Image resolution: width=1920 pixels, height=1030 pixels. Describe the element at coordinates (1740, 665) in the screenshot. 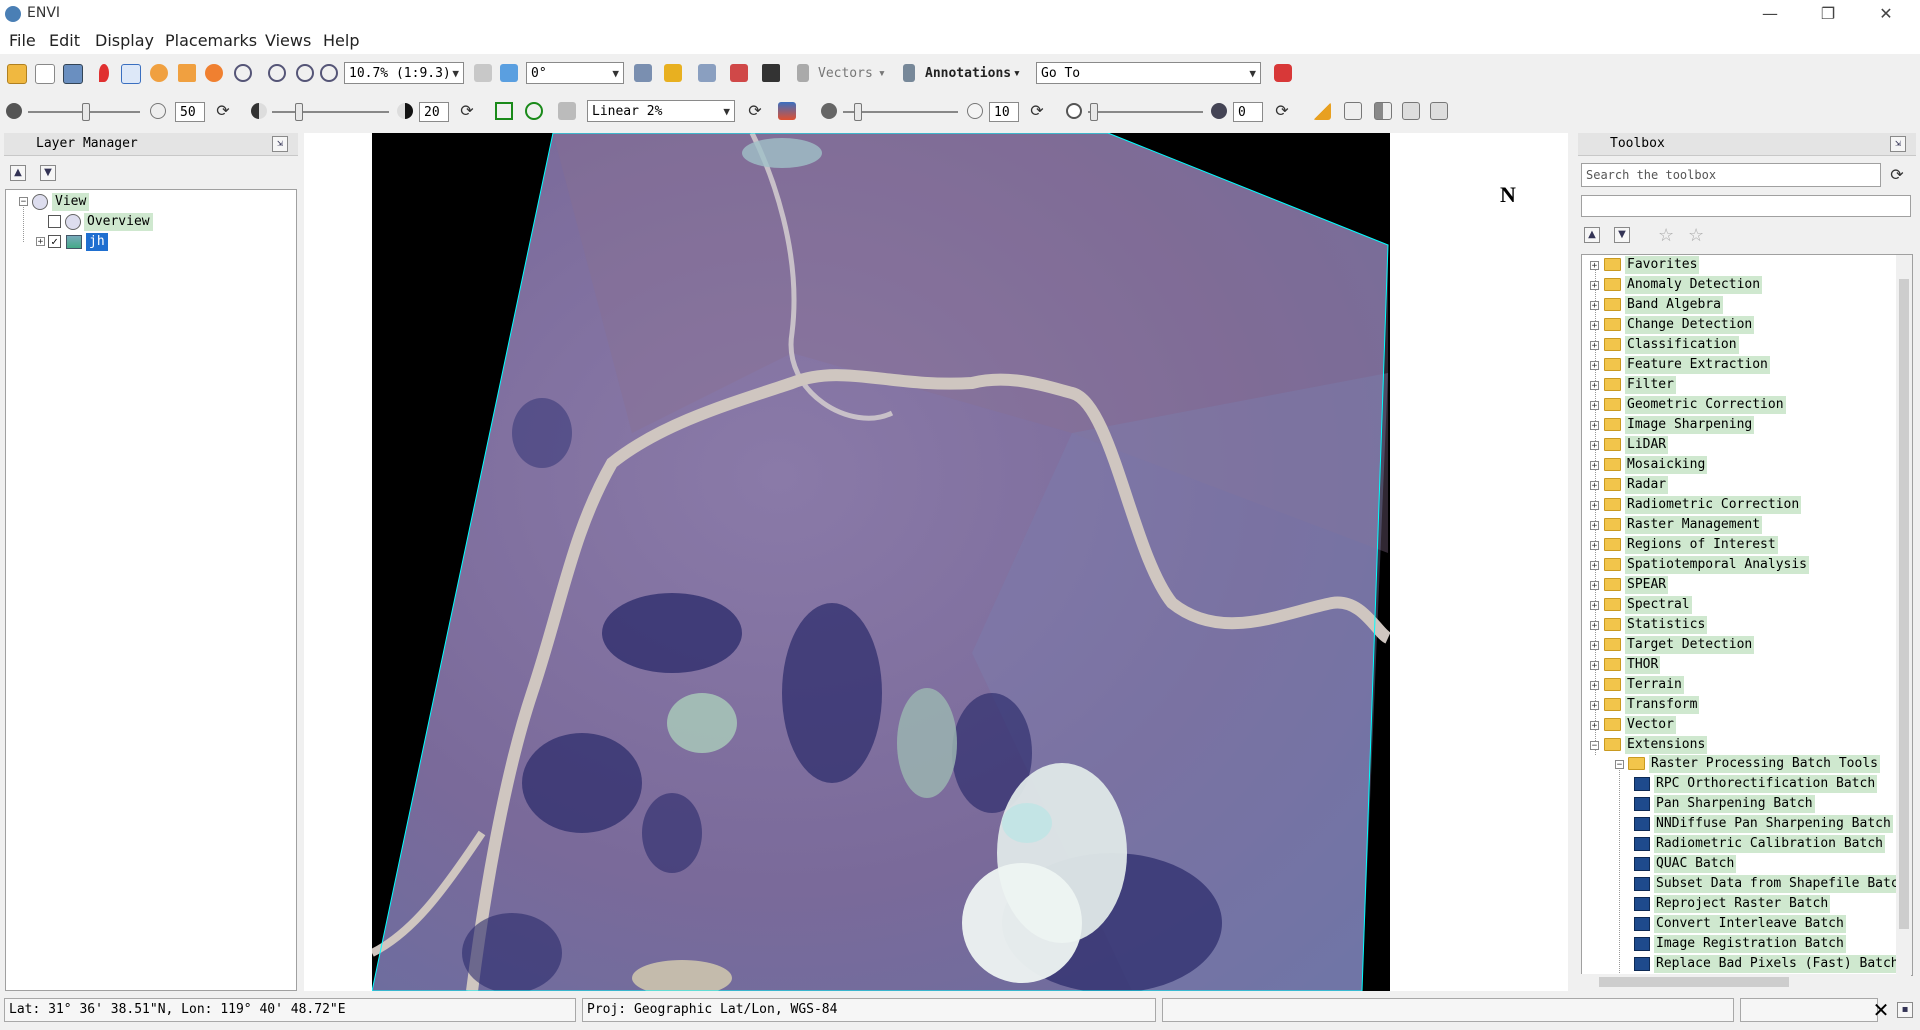

I see `tree-node-category: + THOR` at that location.